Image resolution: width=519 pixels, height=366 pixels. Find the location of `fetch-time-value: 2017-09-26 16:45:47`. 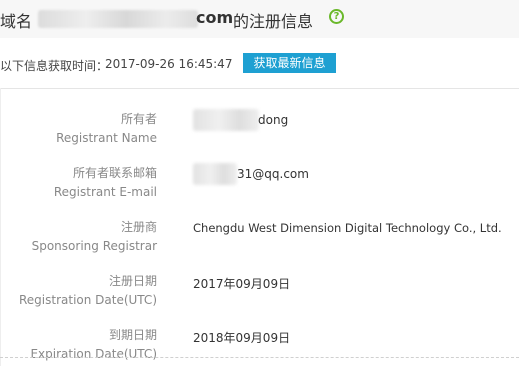

fetch-time-value: 2017-09-26 16:45:47 is located at coordinates (169, 64).